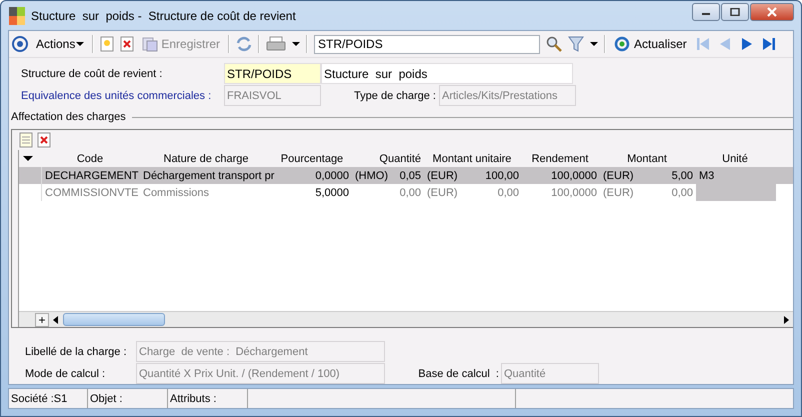 Image resolution: width=802 pixels, height=417 pixels. Describe the element at coordinates (163, 15) in the screenshot. I see `window-title: Stucture sur poids - Structure de coût de revient` at that location.